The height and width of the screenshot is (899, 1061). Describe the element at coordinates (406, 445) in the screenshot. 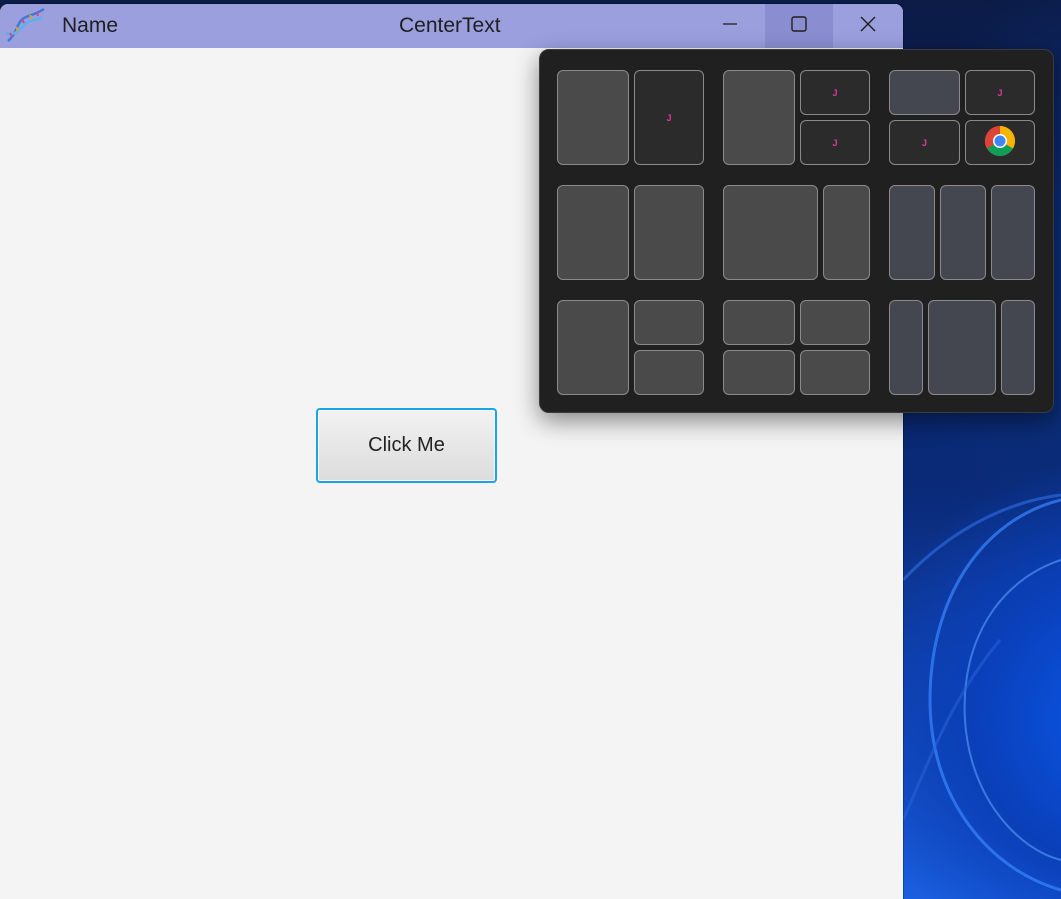

I see `click-me-button: Click Me` at that location.